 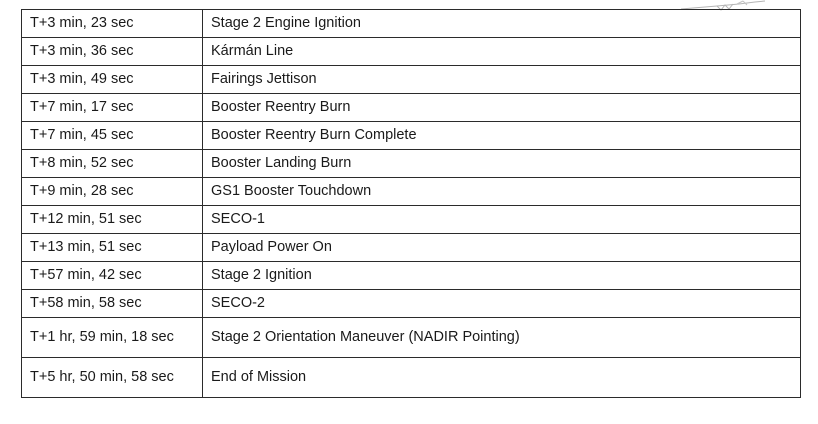 I want to click on time-cell: T+3 min, 49 sec, so click(x=112, y=79).